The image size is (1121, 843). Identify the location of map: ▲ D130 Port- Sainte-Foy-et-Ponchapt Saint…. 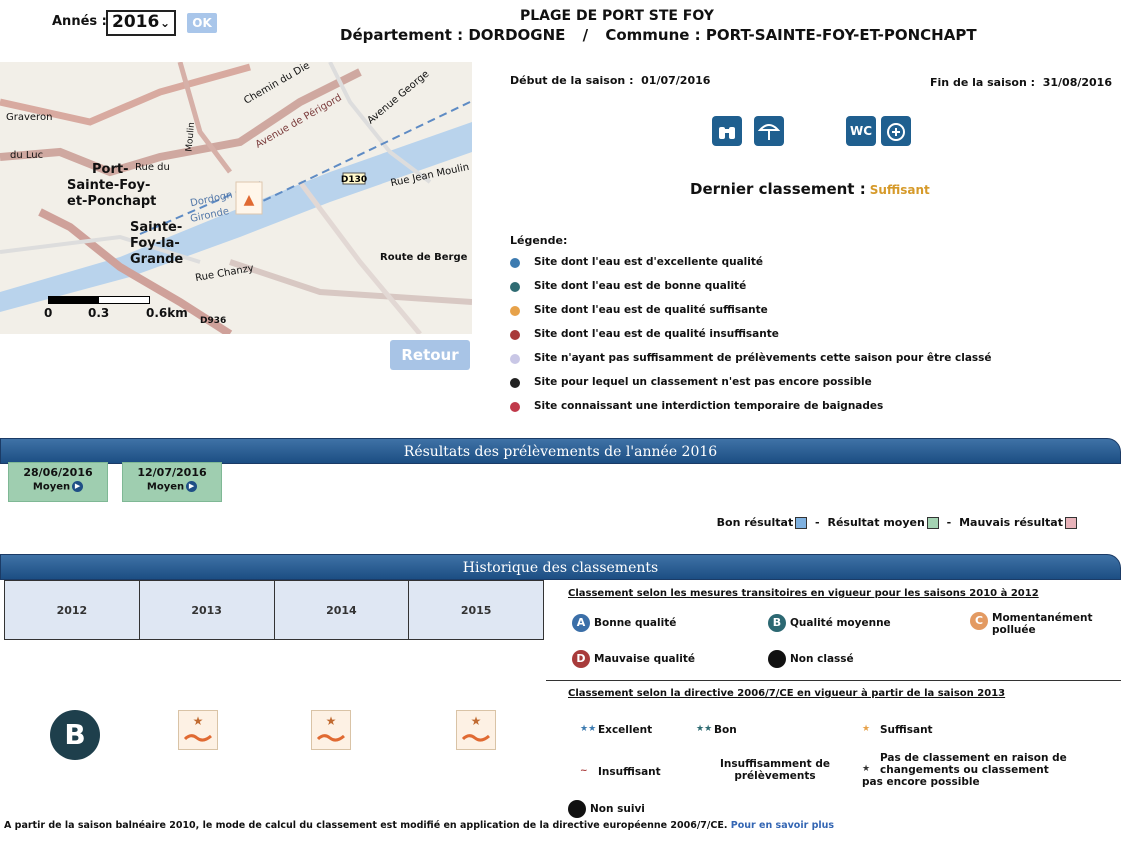
(236, 198).